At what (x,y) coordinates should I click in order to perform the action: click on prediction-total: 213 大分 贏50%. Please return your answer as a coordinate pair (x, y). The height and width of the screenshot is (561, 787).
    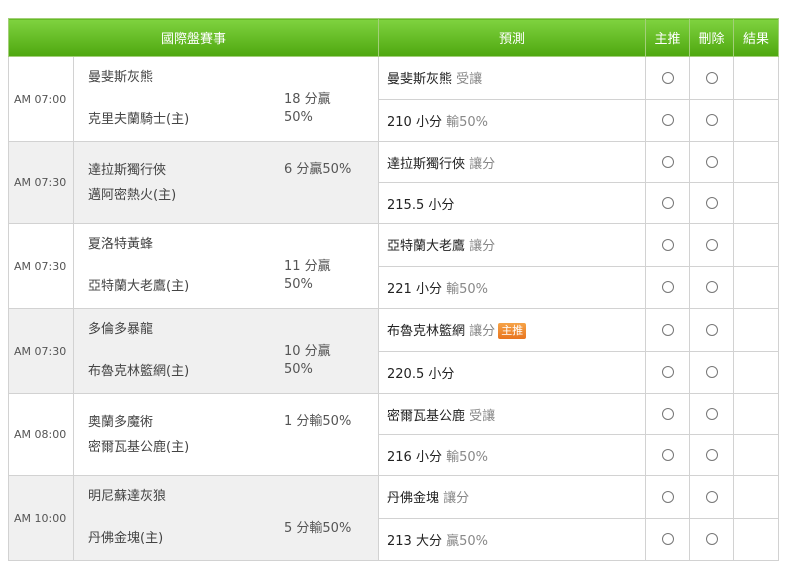
    Looking at the image, I should click on (512, 539).